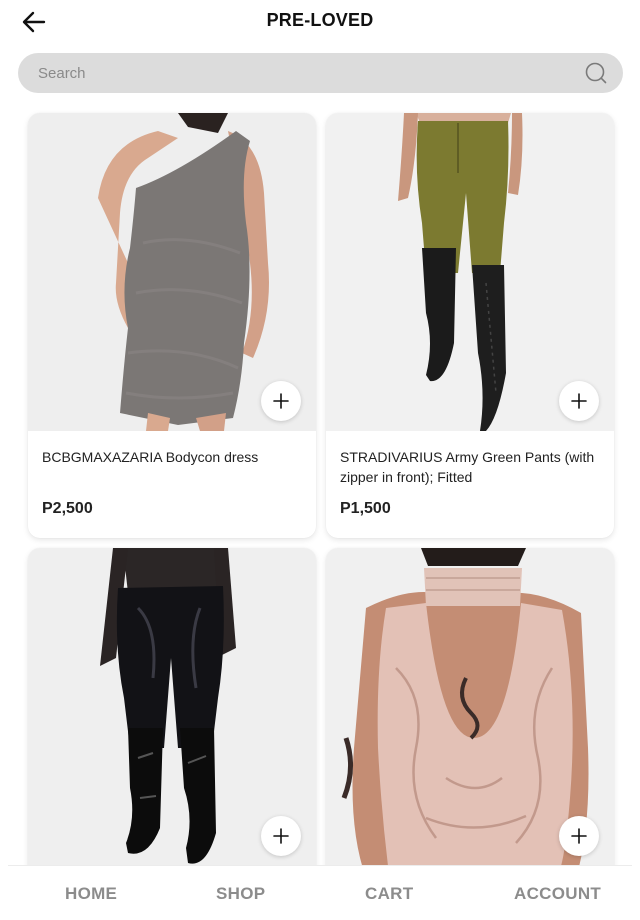 The image size is (640, 920). What do you see at coordinates (240, 894) in the screenshot?
I see `nav-shop: SHOP` at bounding box center [240, 894].